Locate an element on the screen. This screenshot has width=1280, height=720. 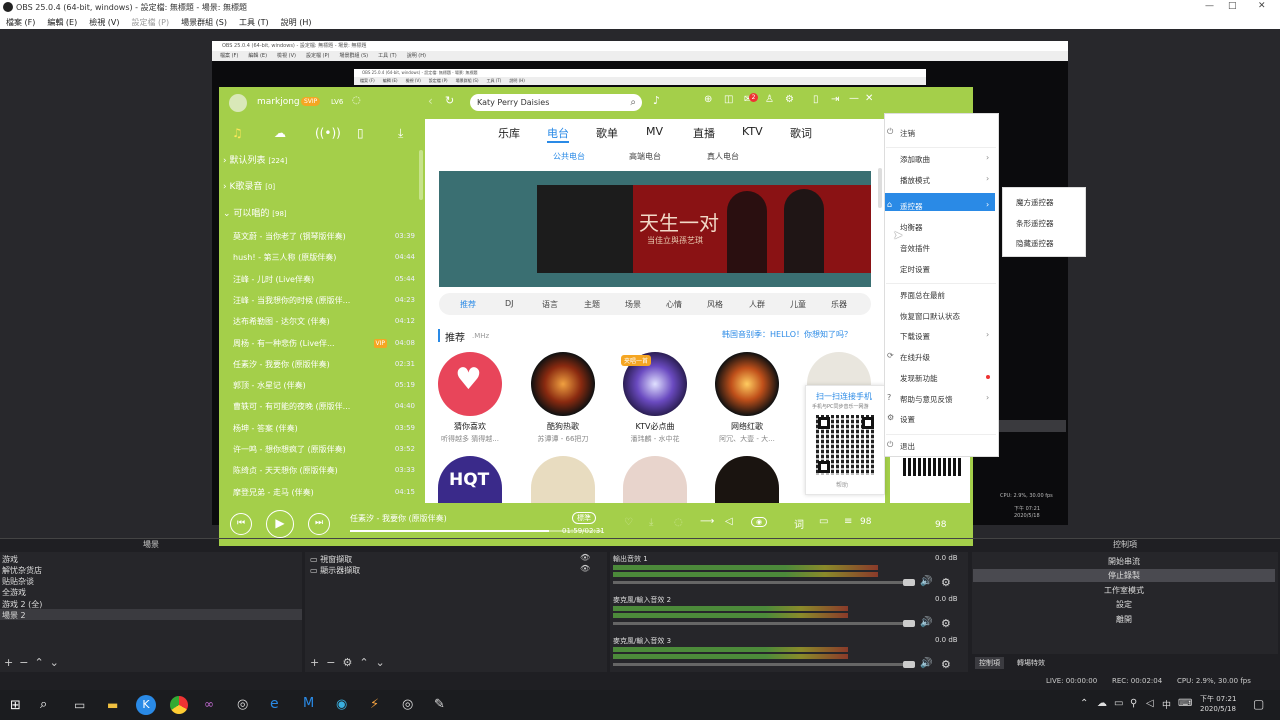
menu-scene-collection: 場景群組 (S) is located at coordinates (204, 22).